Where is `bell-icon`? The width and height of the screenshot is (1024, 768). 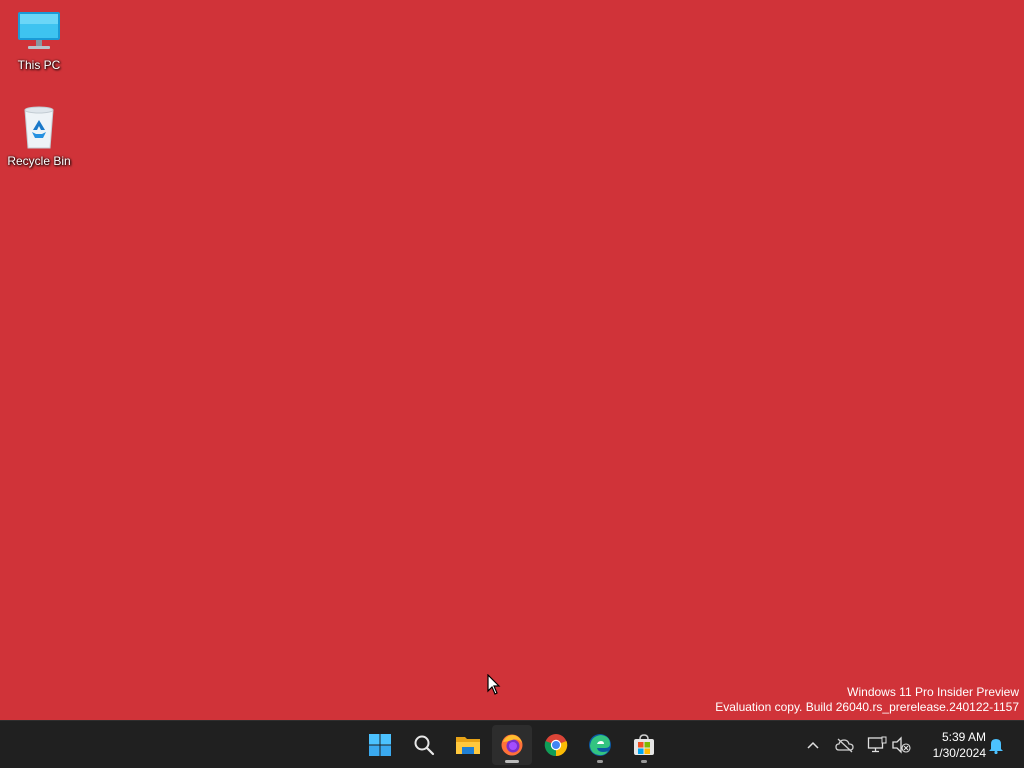 bell-icon is located at coordinates (996, 746).